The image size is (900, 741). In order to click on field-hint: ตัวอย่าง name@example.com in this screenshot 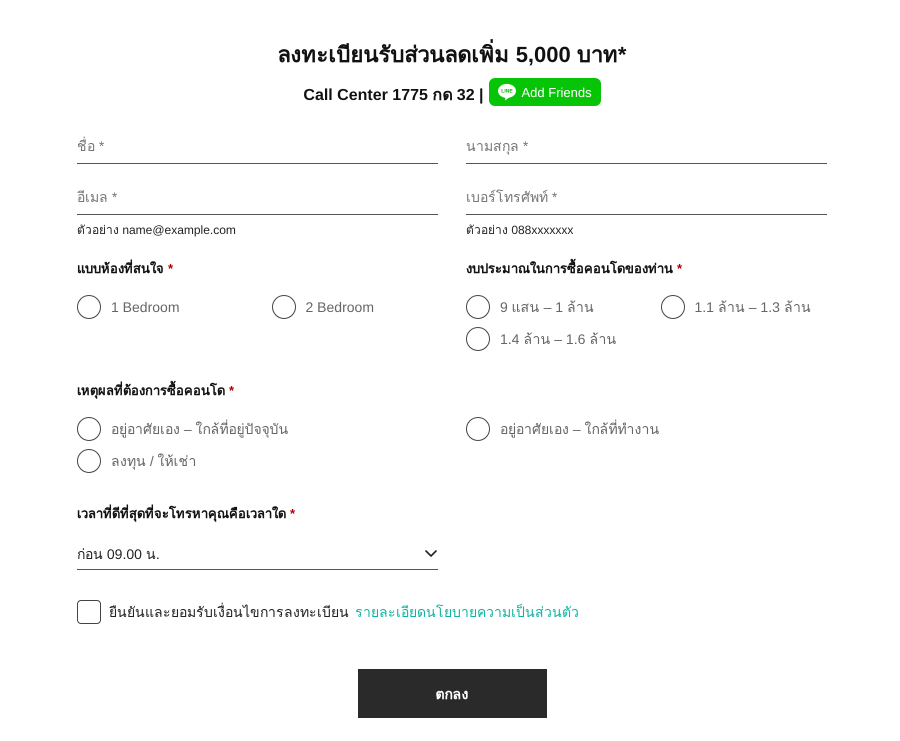, I will do `click(157, 230)`.